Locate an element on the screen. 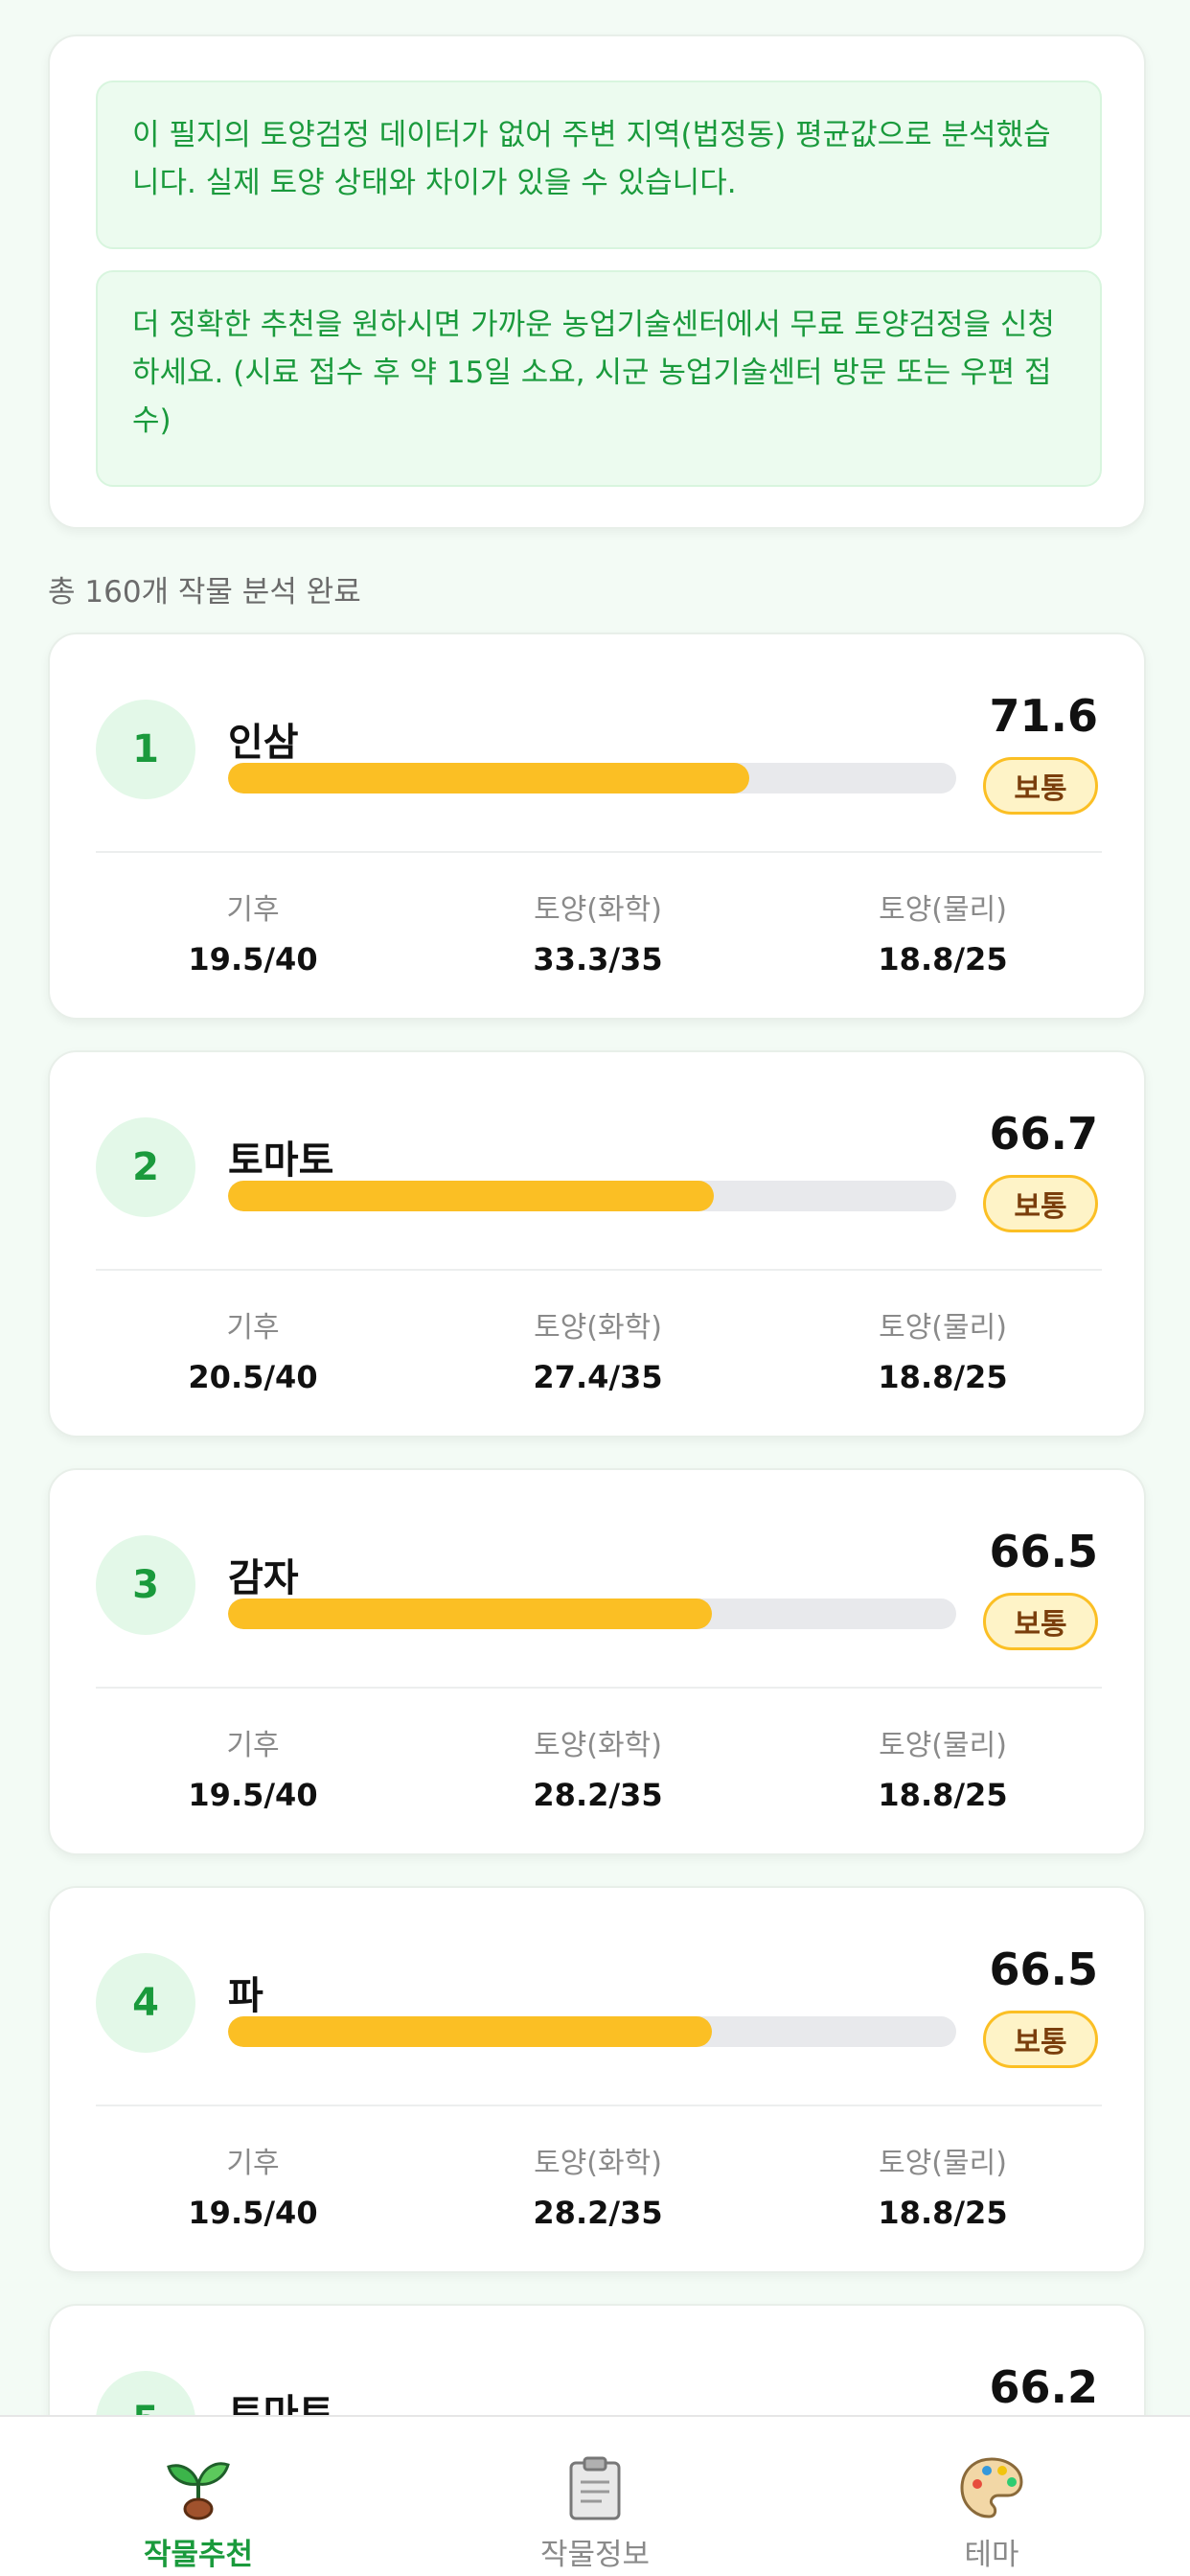 This screenshot has width=1190, height=2576. climate-value: 20.5/40 is located at coordinates (253, 1377).